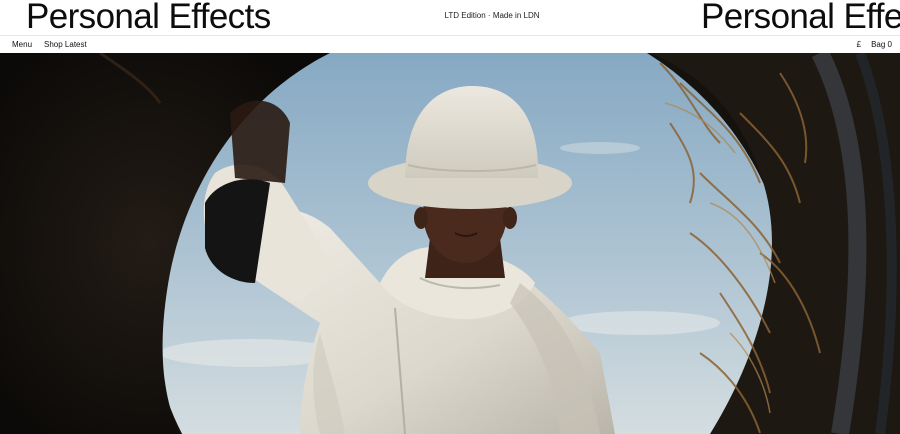 Image resolution: width=900 pixels, height=434 pixels. What do you see at coordinates (800, 17) in the screenshot?
I see `brand-logo-repeat: Personal Effects` at bounding box center [800, 17].